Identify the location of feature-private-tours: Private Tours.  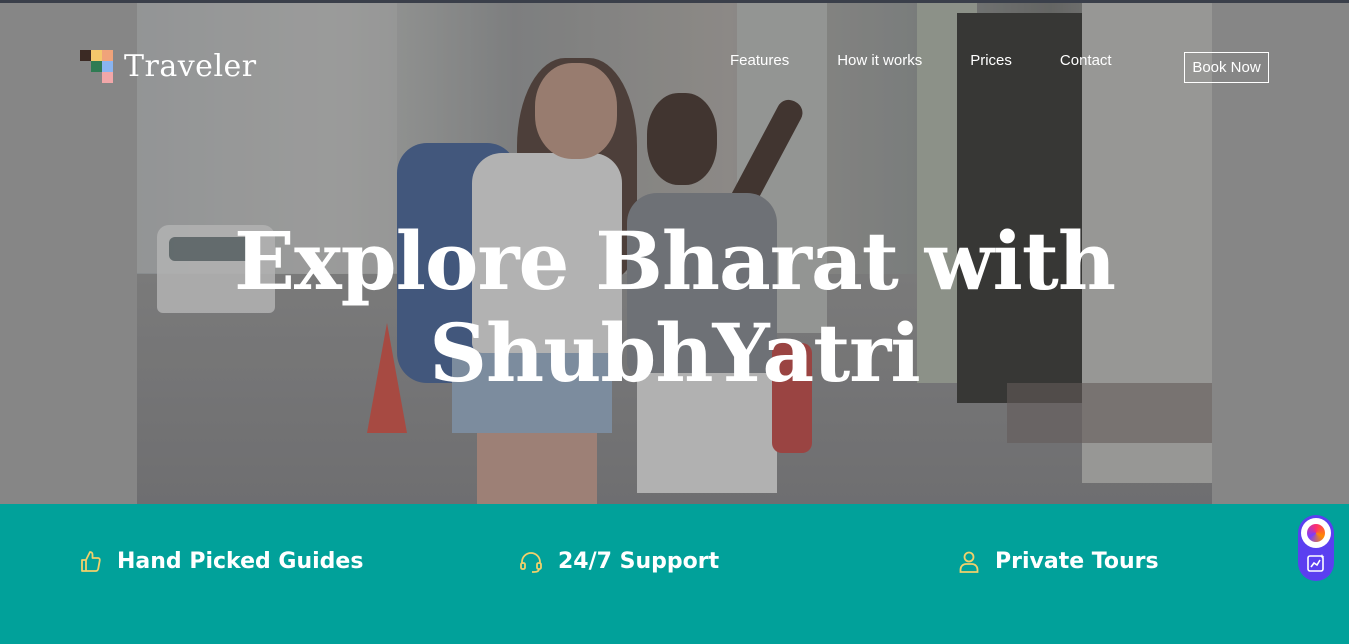
(1058, 561).